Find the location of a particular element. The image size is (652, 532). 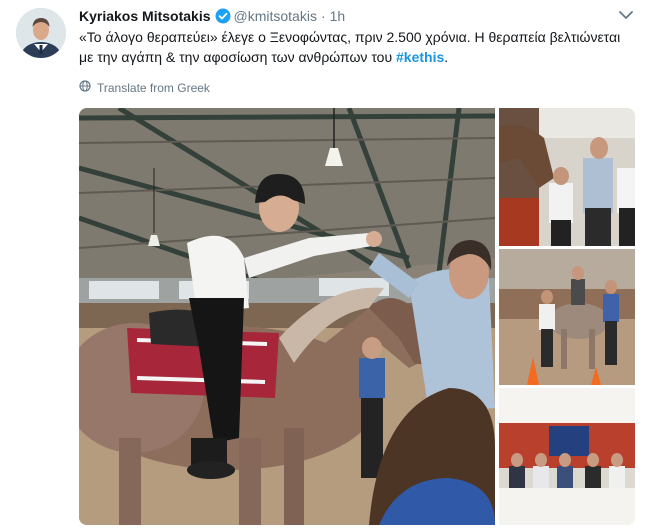

translate-link: Translate from Greek is located at coordinates (144, 88).